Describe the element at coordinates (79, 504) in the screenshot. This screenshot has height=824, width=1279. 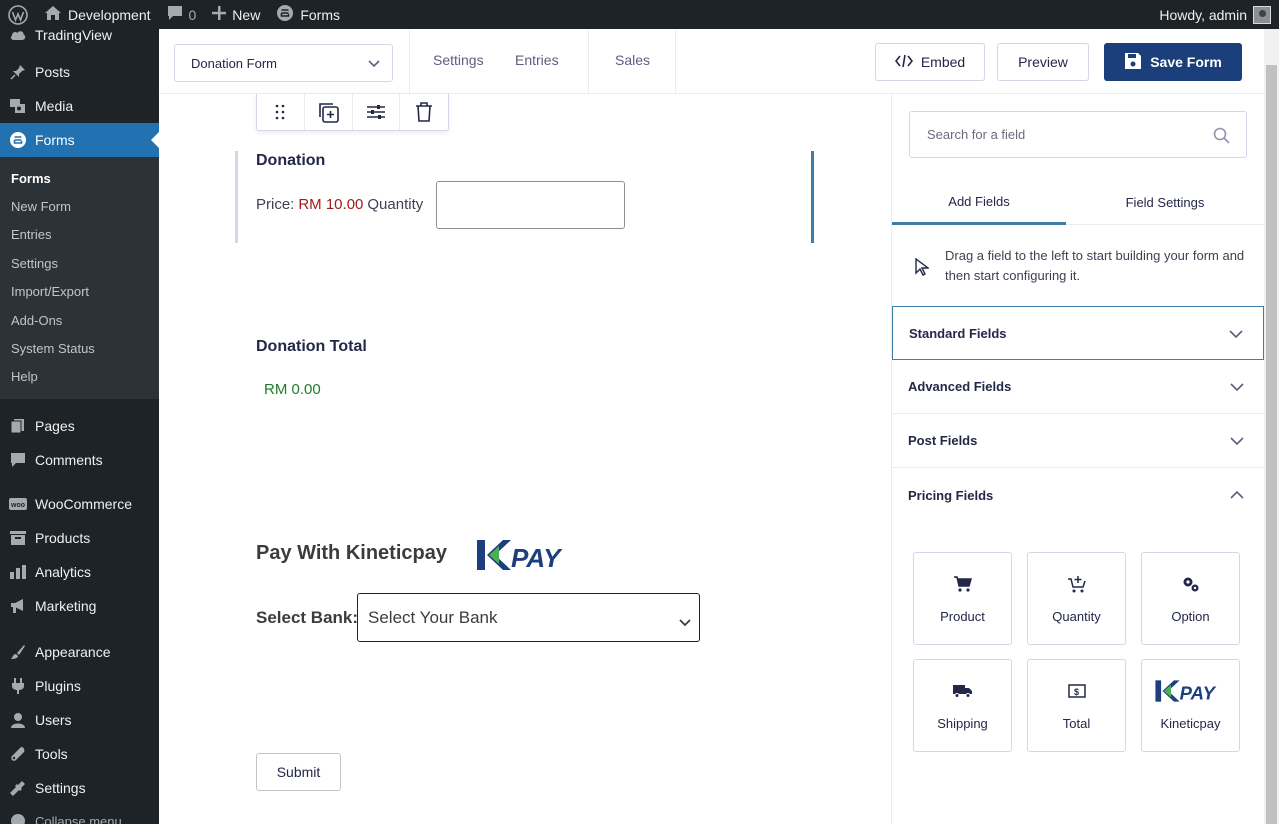
I see `sidebar-item-woocommerce: woo WooCommerce` at that location.